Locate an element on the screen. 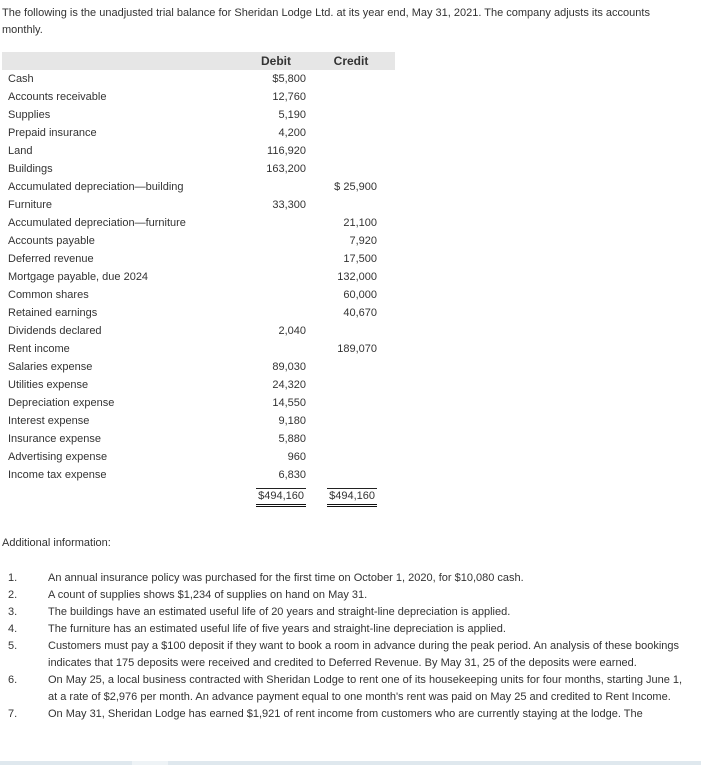 The image size is (701, 765). table-row: Utilities expense 24,320 is located at coordinates (198, 385).